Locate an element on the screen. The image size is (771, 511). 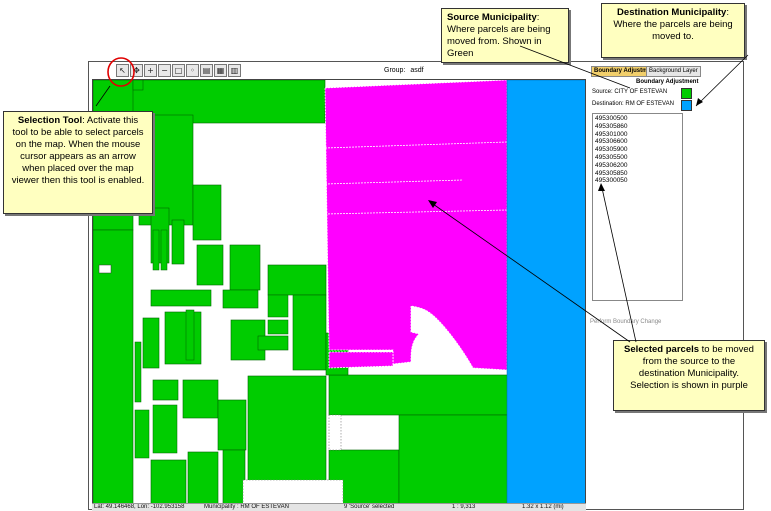
status-scale: 1 : 9,313 is located at coordinates (464, 507).